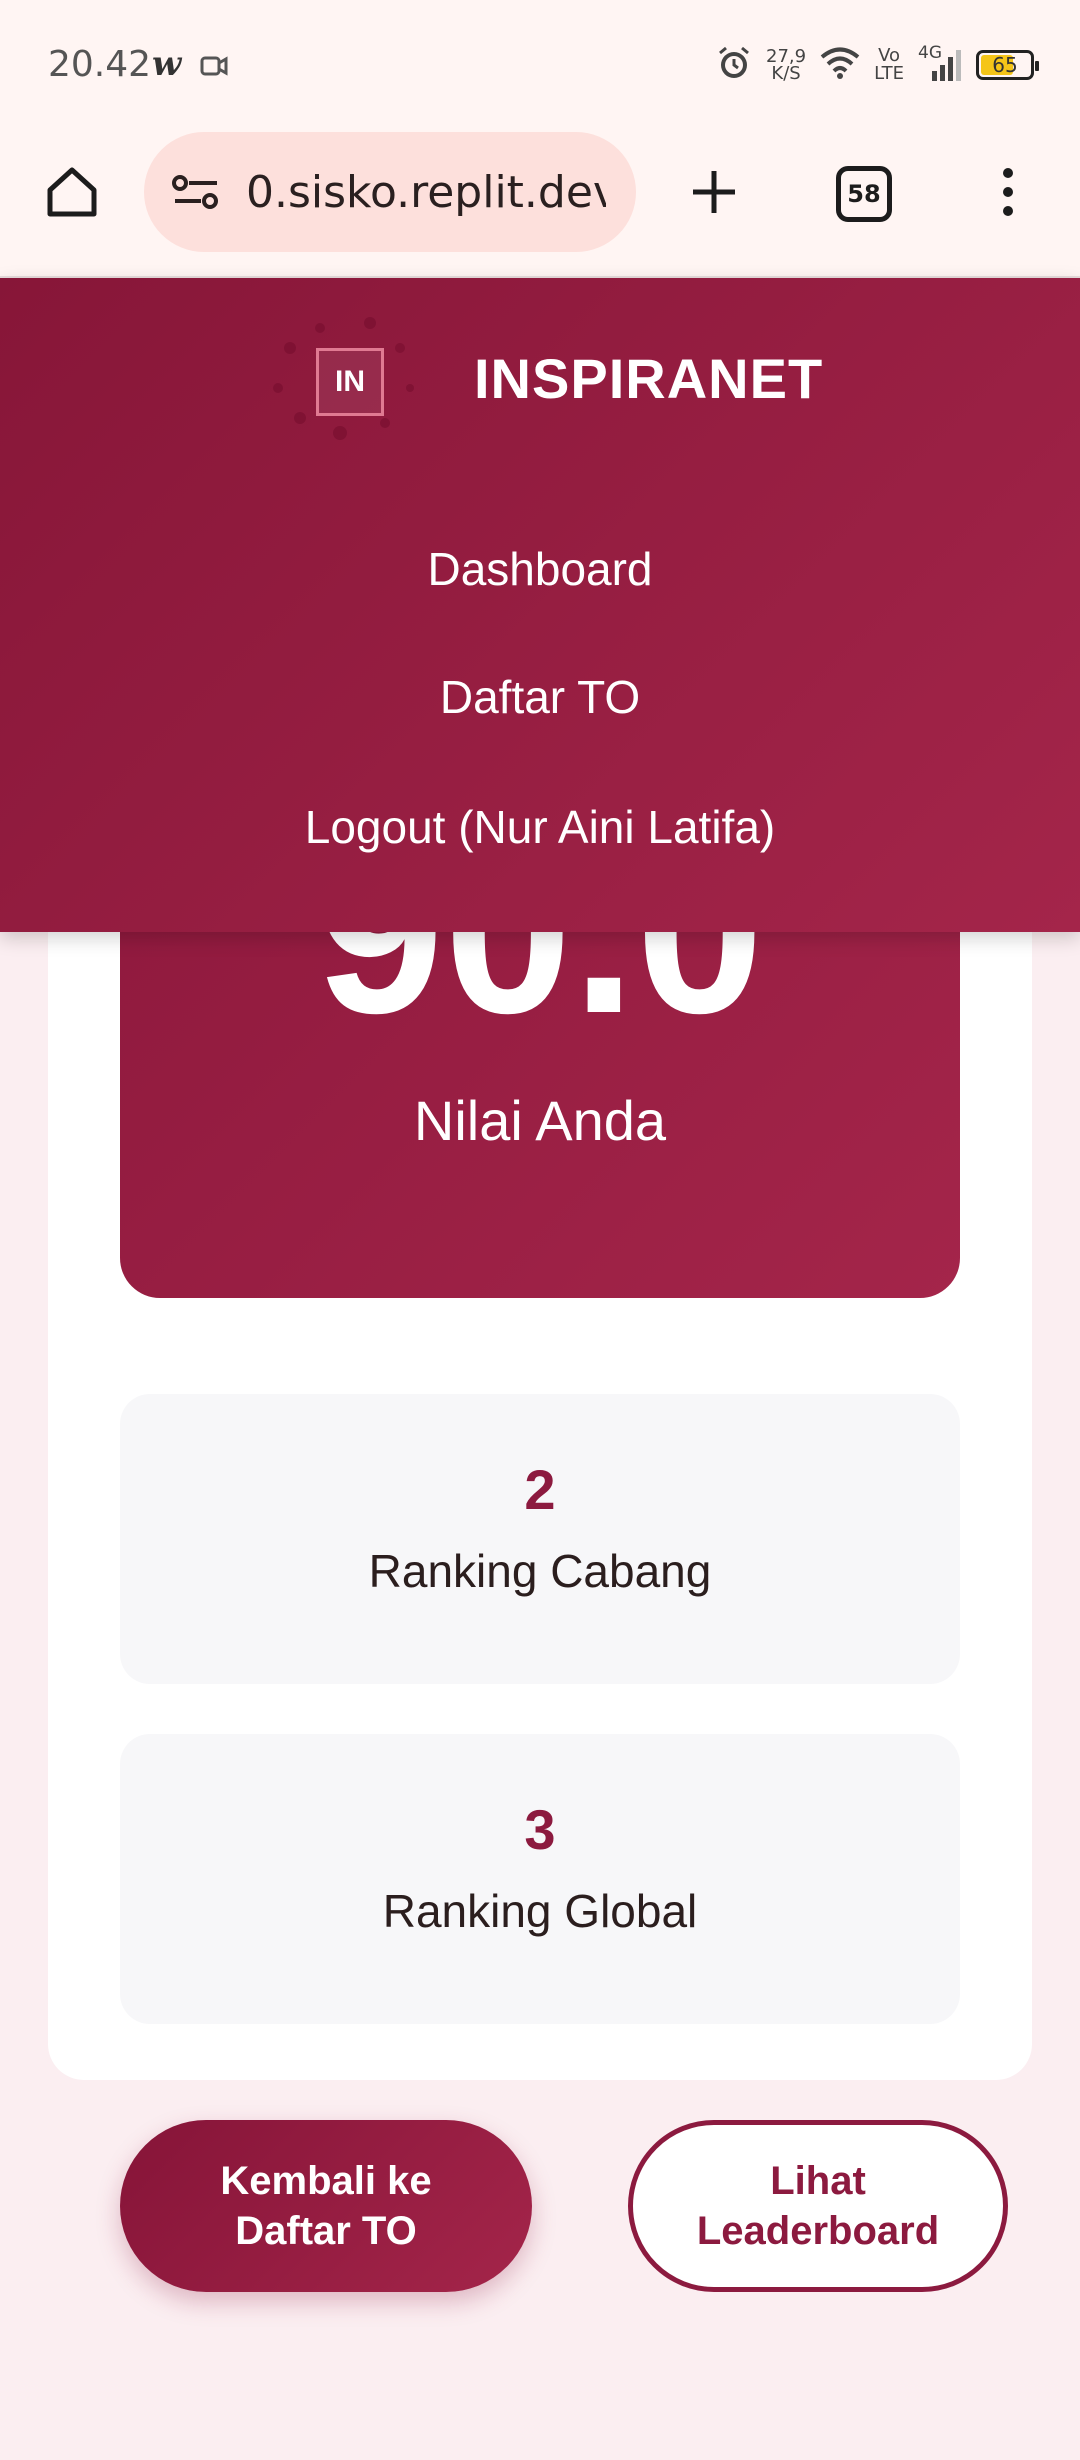 The width and height of the screenshot is (1080, 2460). I want to click on score-label: Nilai Anda, so click(540, 1120).